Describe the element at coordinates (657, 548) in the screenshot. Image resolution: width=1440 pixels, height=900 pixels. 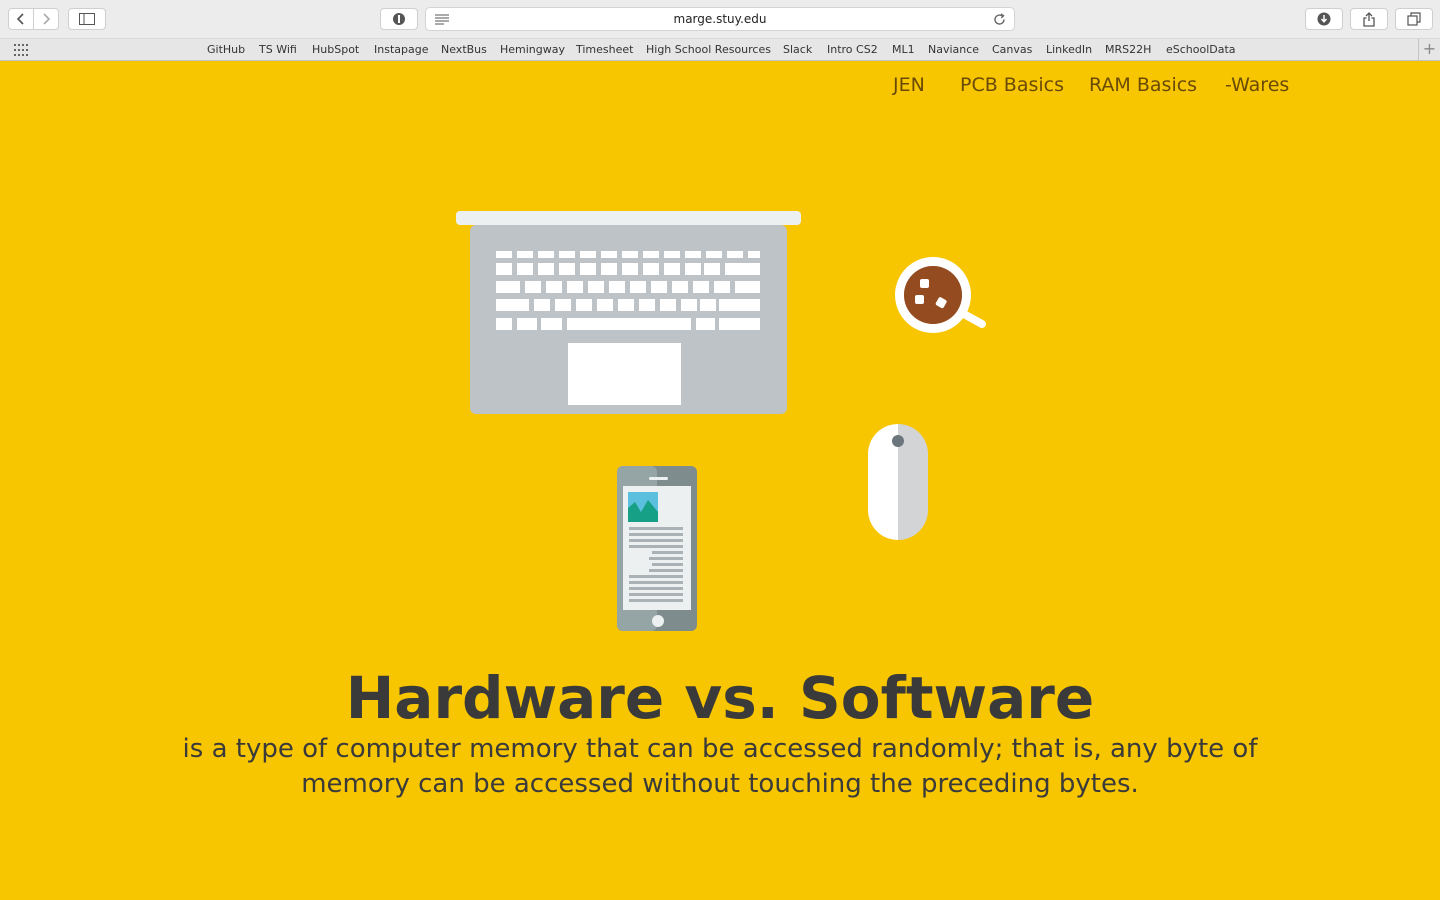
I see `phone-illustration` at that location.